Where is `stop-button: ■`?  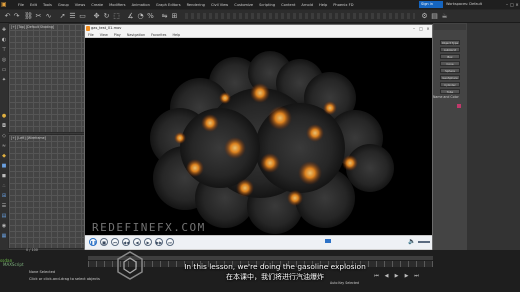
stop-button: ■ is located at coordinates (104, 242).